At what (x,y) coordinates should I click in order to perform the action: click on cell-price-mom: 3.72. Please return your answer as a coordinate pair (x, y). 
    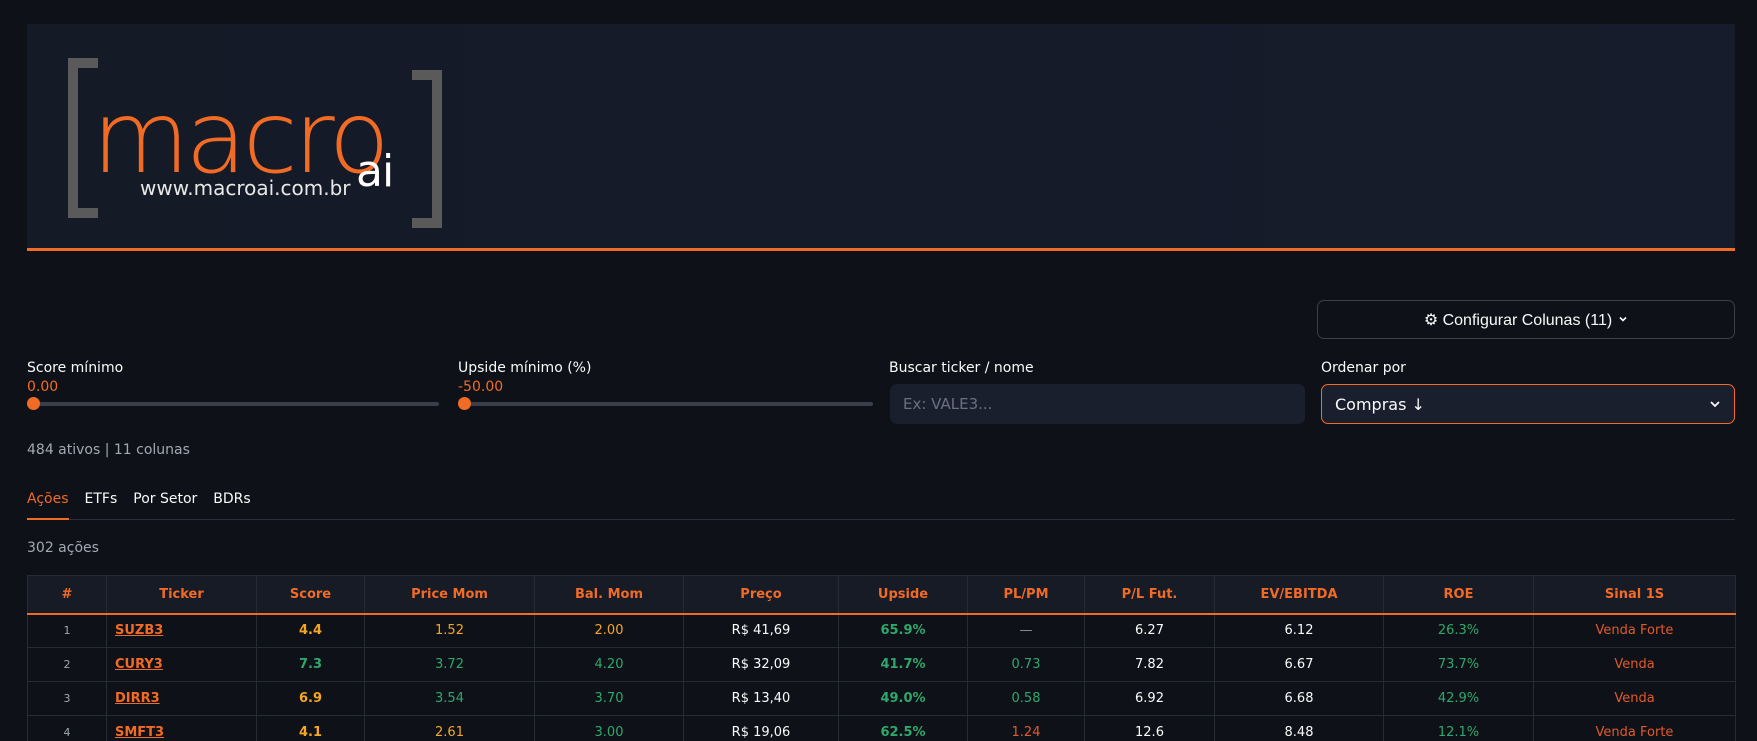
    Looking at the image, I should click on (449, 664).